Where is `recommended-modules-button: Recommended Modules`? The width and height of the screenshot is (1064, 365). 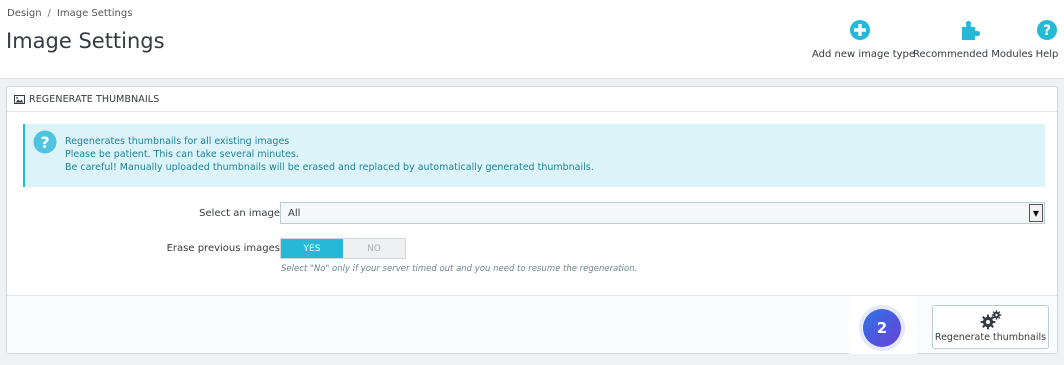 recommended-modules-button: Recommended Modules is located at coordinates (973, 42).